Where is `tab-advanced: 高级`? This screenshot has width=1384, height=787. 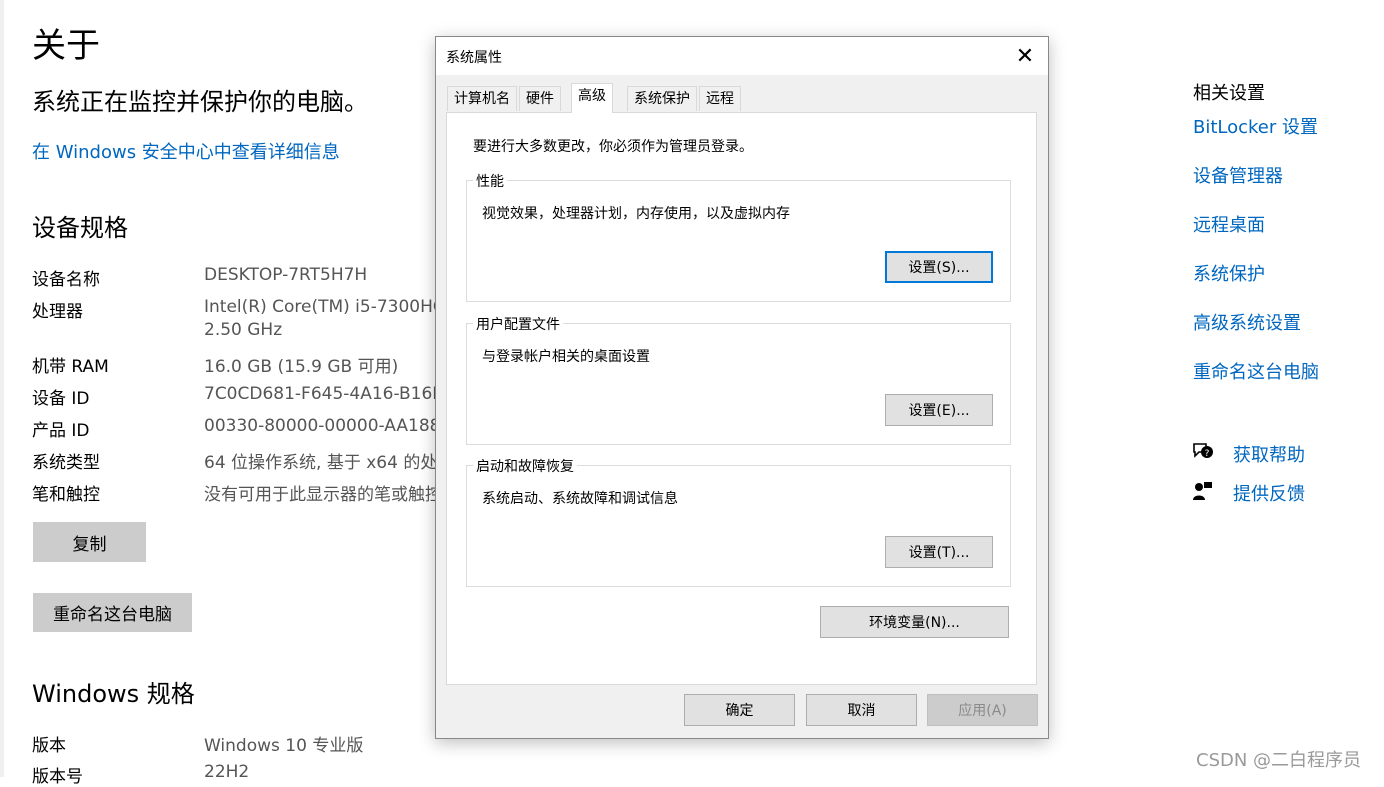 tab-advanced: 高级 is located at coordinates (592, 98).